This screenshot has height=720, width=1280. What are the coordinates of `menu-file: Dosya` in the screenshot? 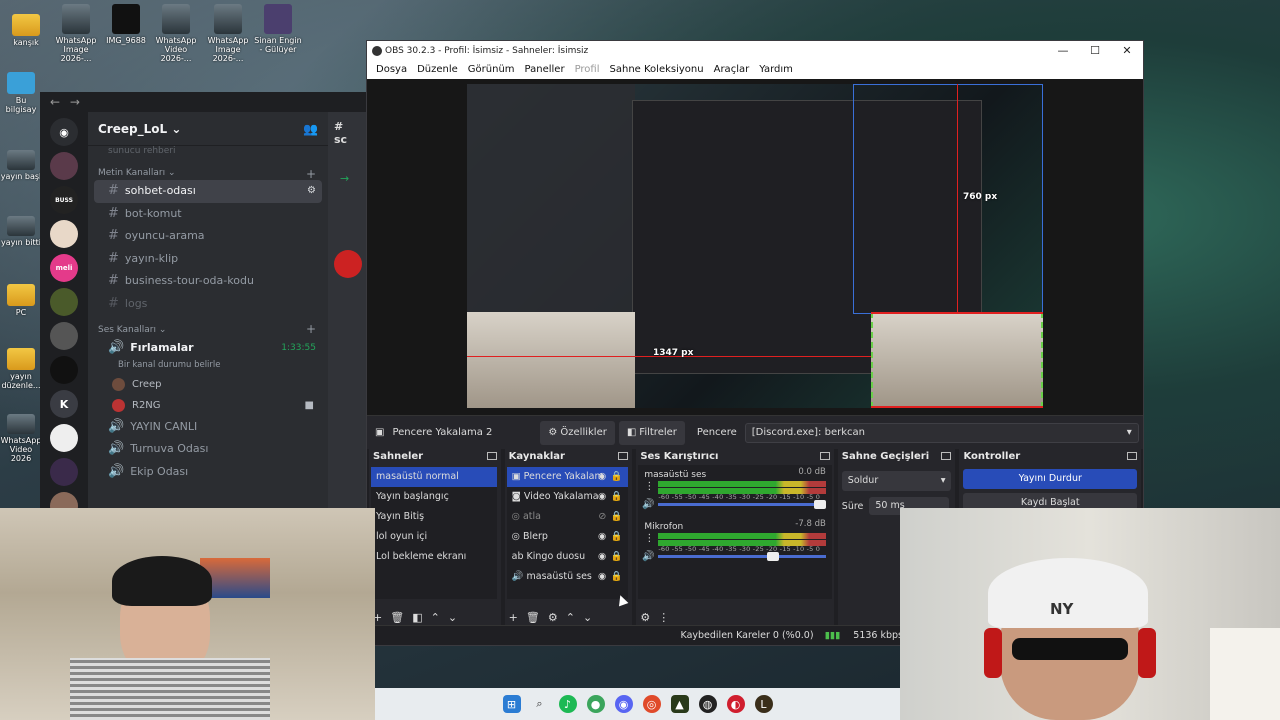 It's located at (391, 70).